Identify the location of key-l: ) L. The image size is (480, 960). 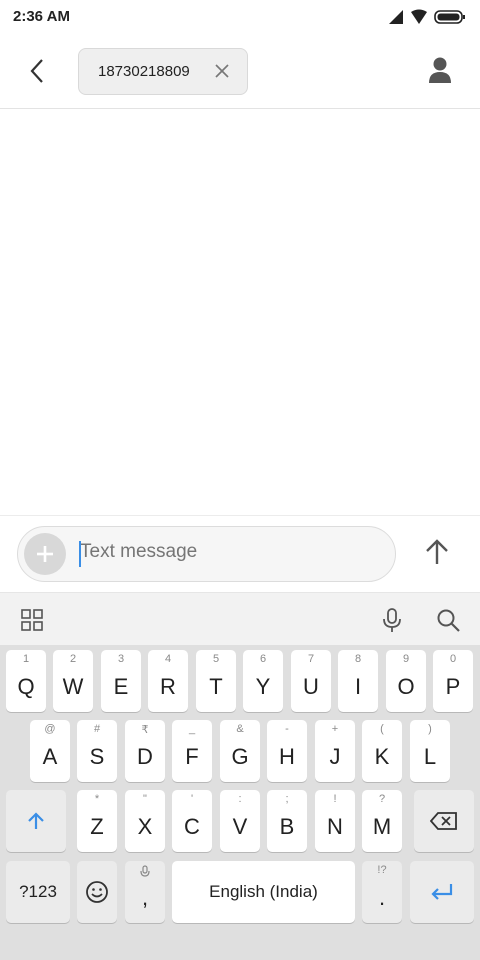
(430, 751).